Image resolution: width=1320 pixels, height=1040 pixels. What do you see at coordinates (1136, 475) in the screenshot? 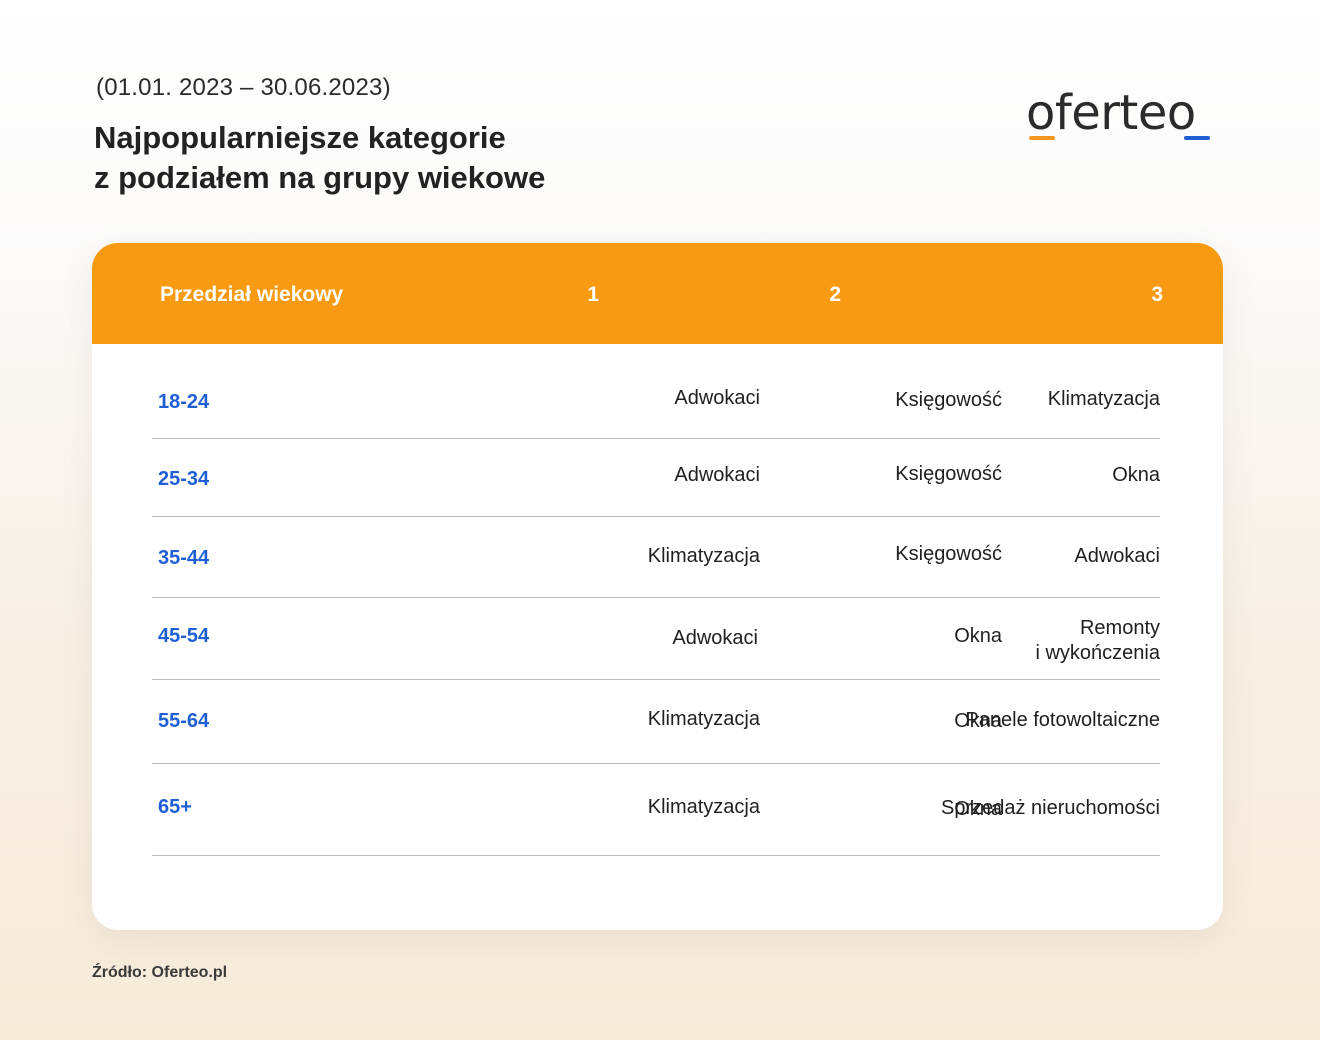
I see `rank-3-cell: Okna` at bounding box center [1136, 475].